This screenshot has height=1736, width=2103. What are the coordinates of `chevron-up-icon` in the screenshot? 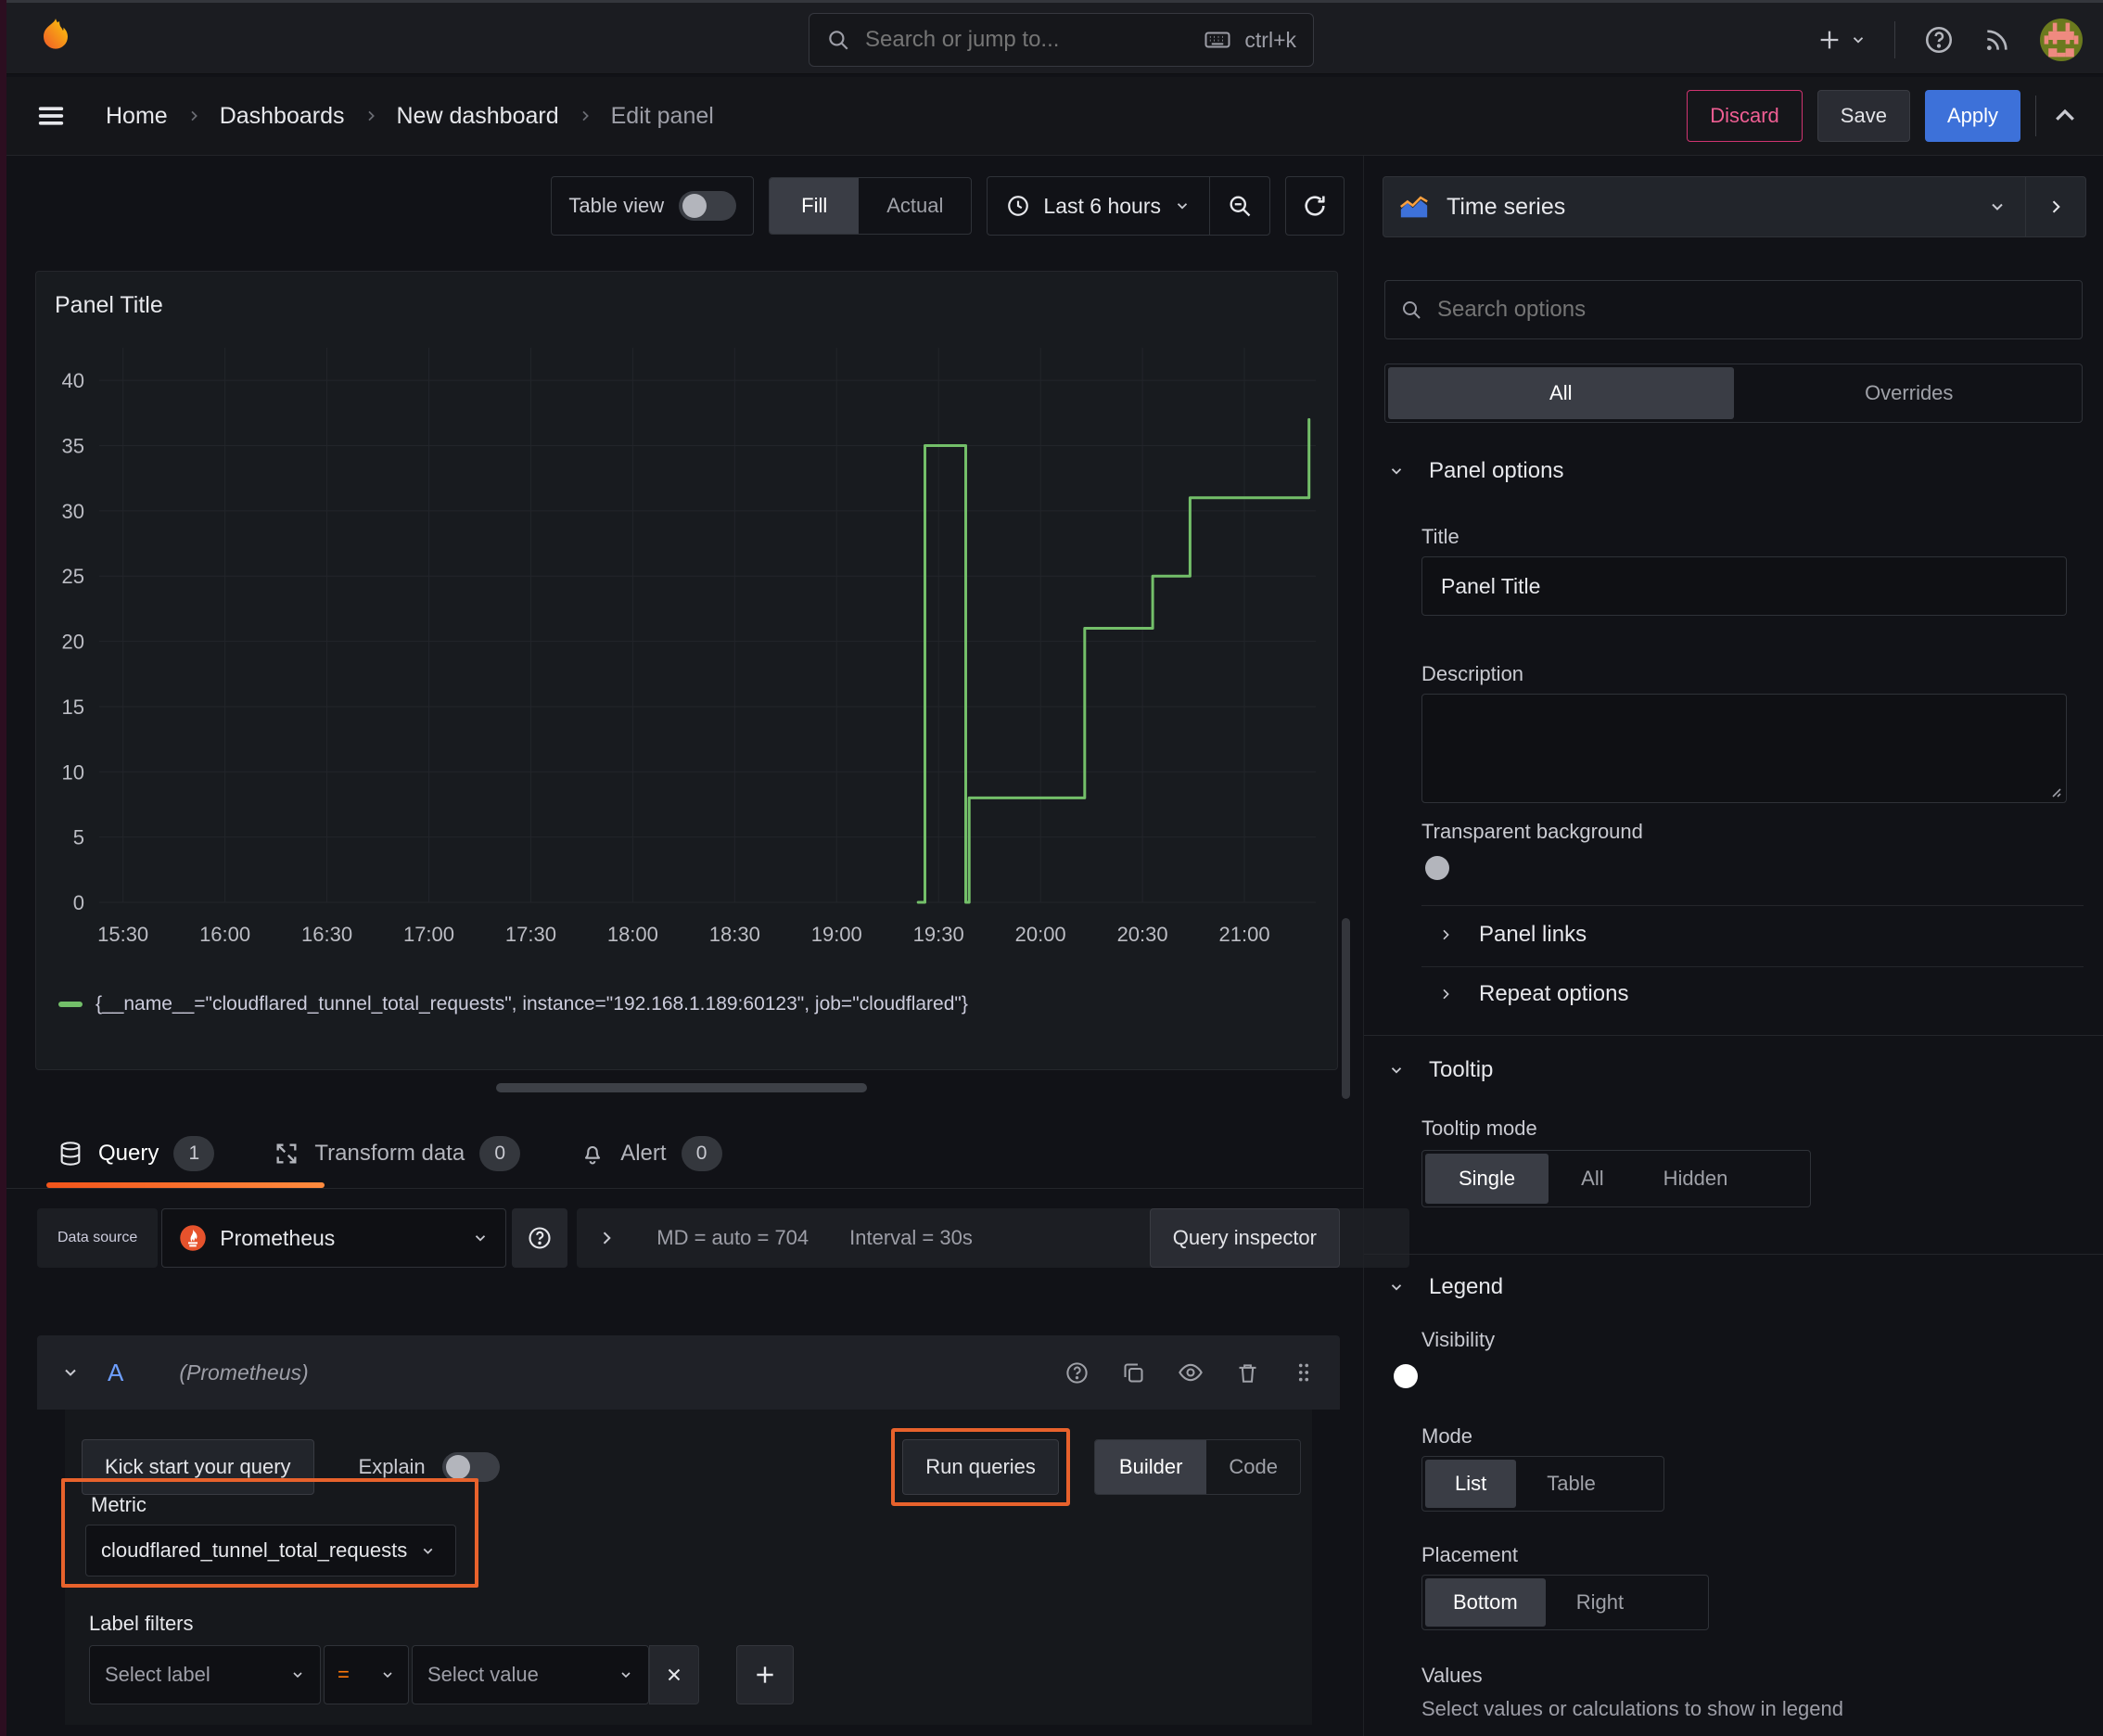 It's located at (2065, 116).